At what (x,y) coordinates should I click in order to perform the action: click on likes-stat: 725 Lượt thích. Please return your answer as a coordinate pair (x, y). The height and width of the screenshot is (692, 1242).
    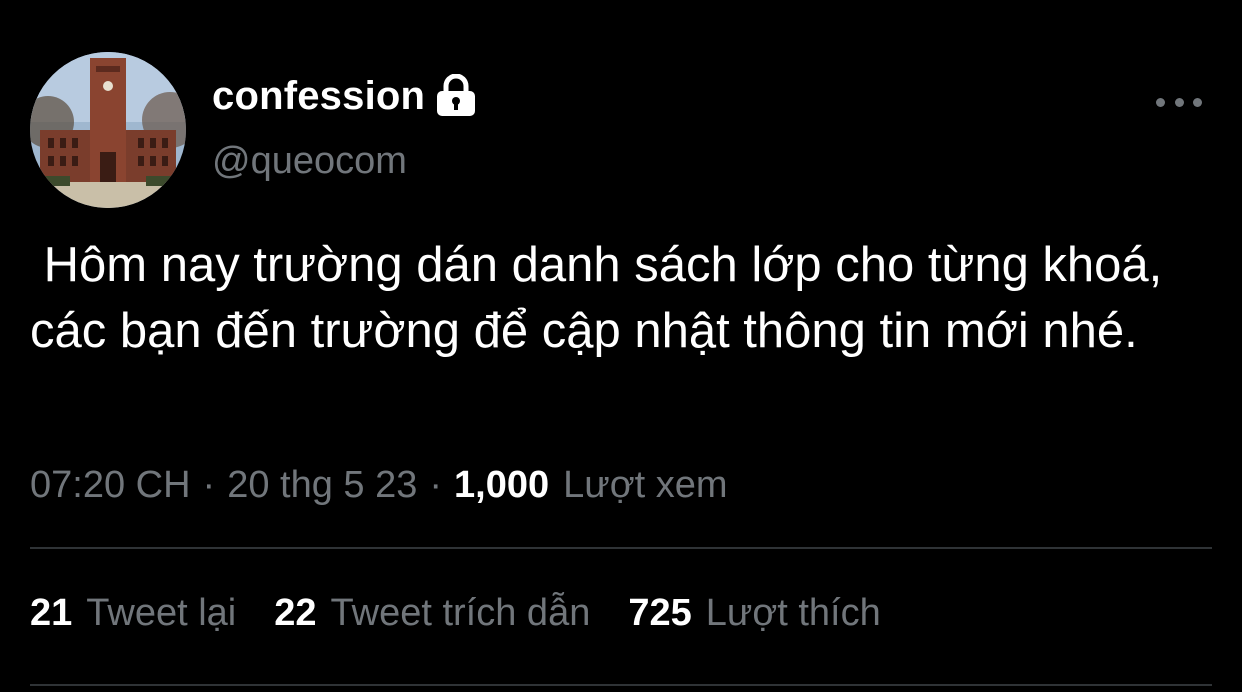
    Looking at the image, I should click on (754, 613).